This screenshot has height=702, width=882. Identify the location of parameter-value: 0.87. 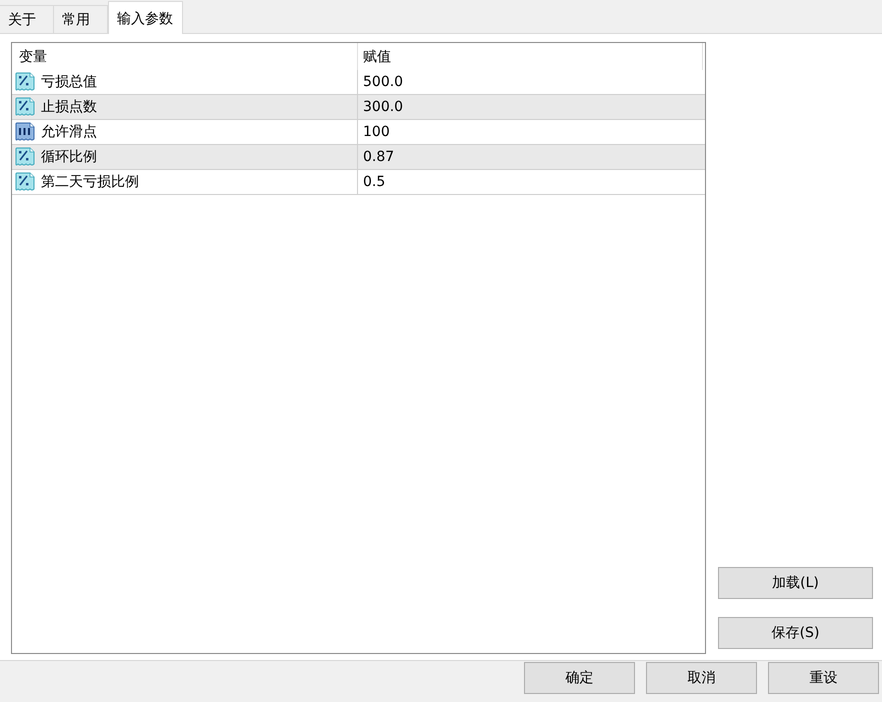
(378, 157).